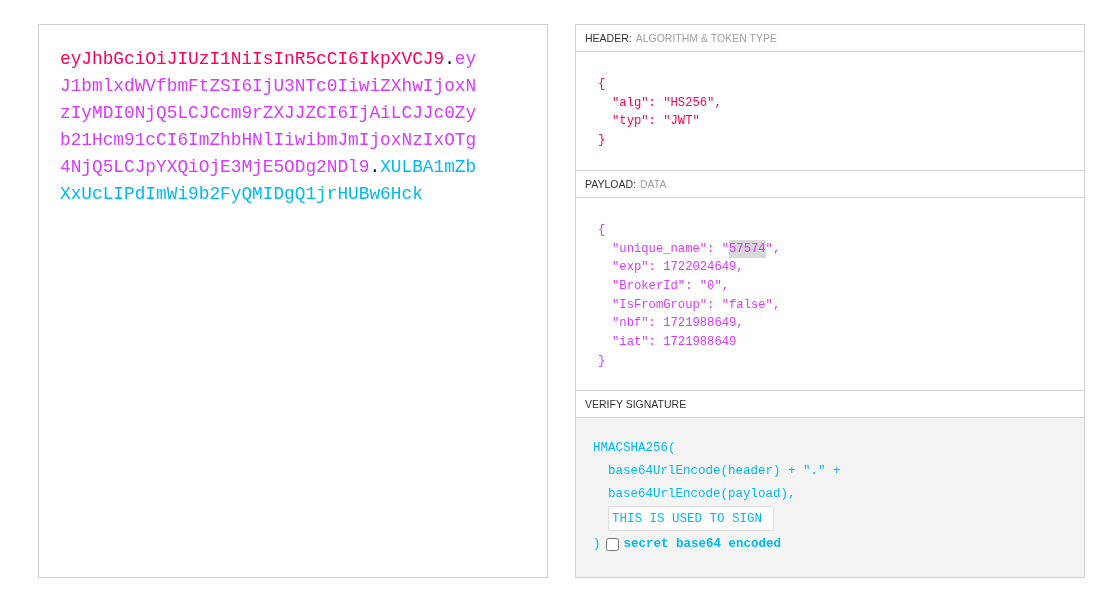  Describe the element at coordinates (608, 38) in the screenshot. I see `section-title: HEADER:` at that location.